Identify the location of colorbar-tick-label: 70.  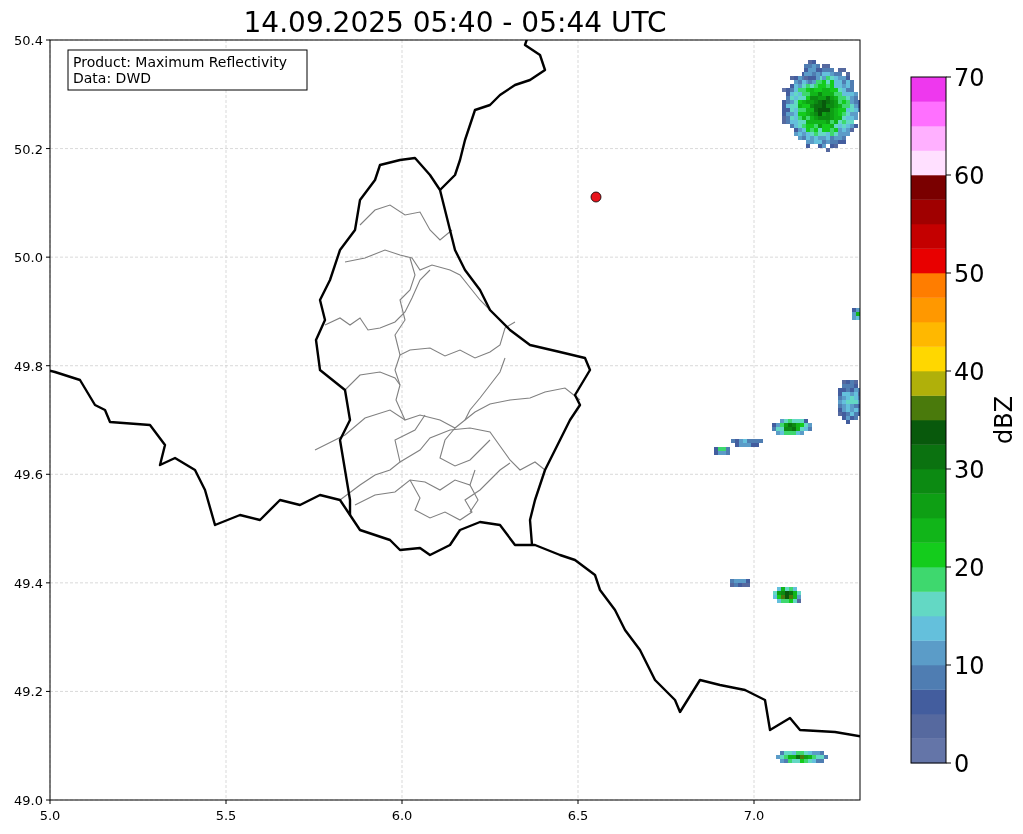
(969, 78).